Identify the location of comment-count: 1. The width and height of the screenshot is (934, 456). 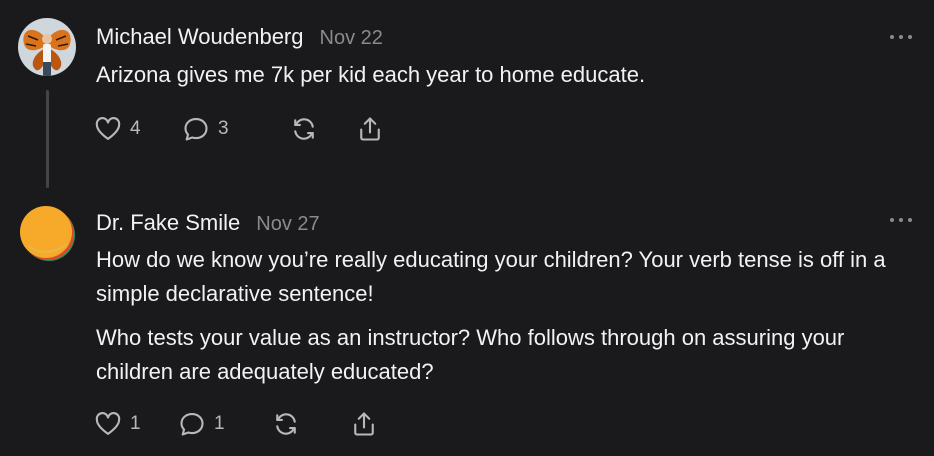
(219, 423).